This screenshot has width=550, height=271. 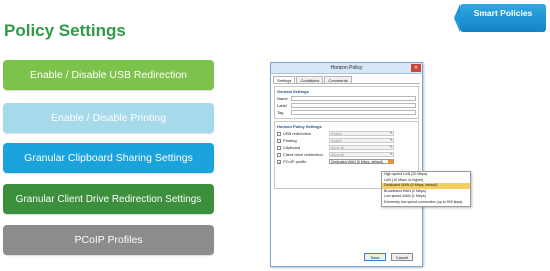 I want to click on printing-select: Enable, so click(x=361, y=140).